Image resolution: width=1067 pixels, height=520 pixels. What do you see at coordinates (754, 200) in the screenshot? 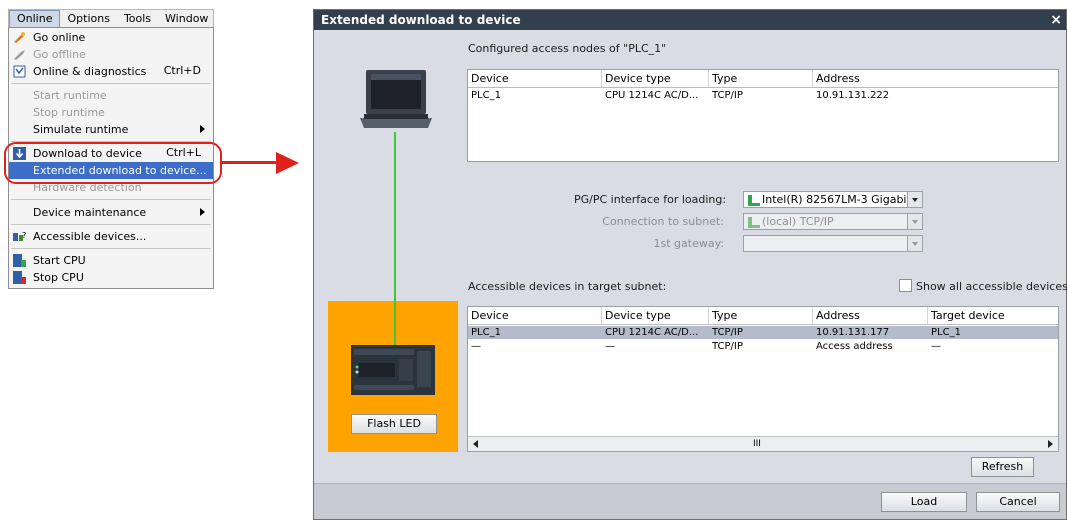
I see `network-adapter-icon` at bounding box center [754, 200].